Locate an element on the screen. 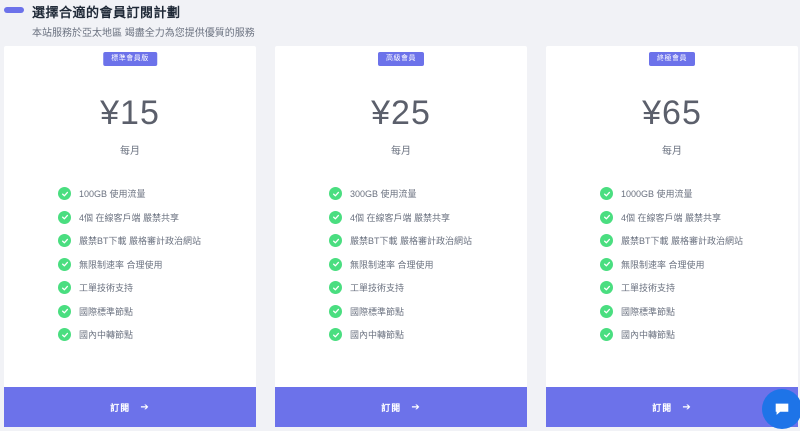  header-accent-bar is located at coordinates (14, 10).